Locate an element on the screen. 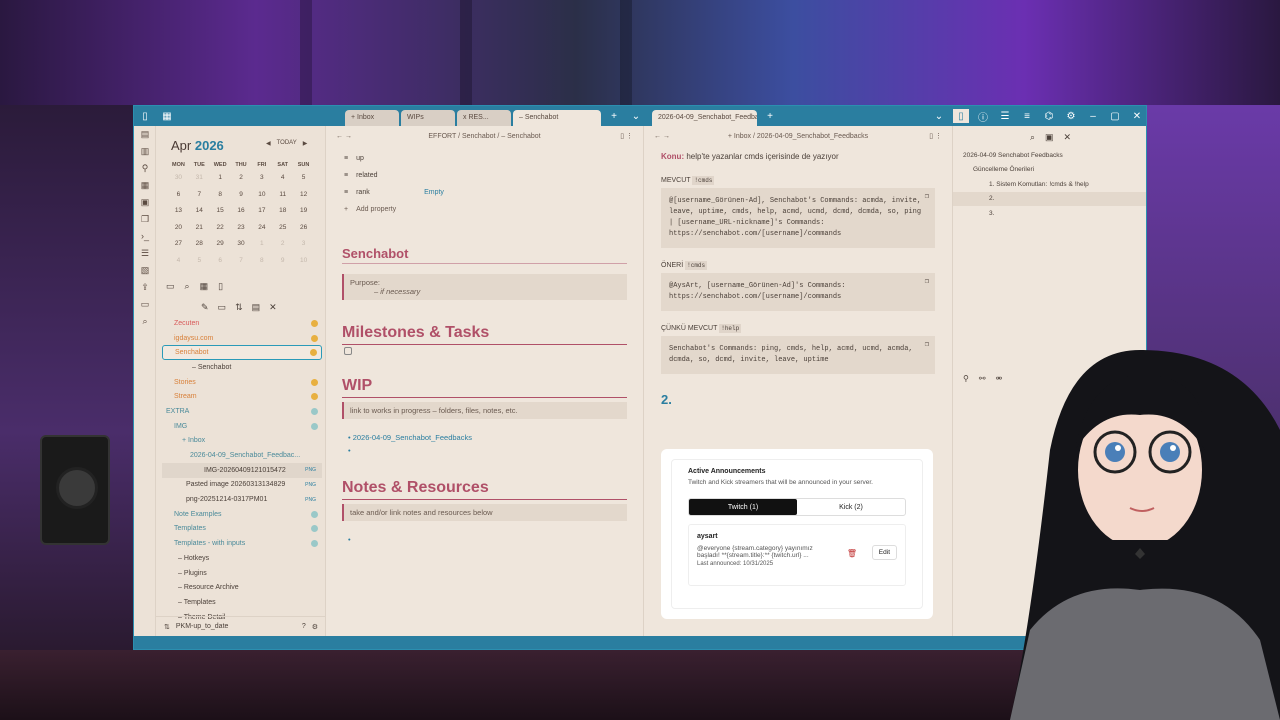 The image size is (1280, 720). tree-item: igdaysu.com is located at coordinates (242, 338).